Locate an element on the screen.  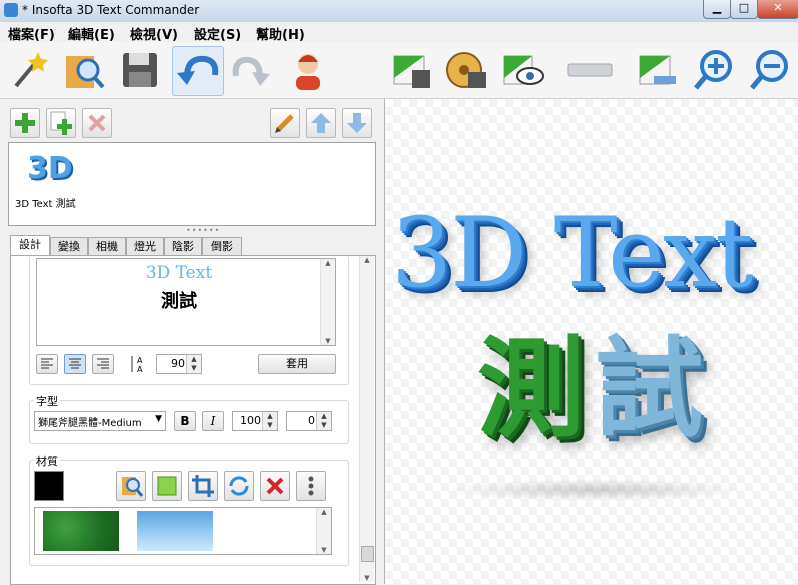
line-spacing-icon: AA is located at coordinates (139, 364).